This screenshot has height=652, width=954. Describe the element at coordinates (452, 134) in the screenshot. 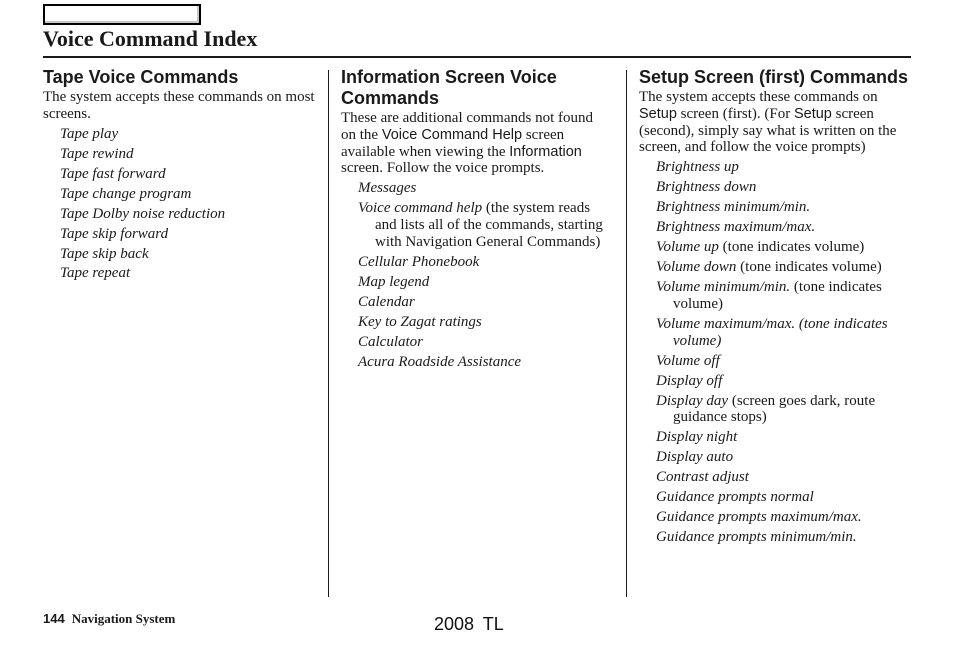

I see `ui-term: Voice Command Help` at that location.